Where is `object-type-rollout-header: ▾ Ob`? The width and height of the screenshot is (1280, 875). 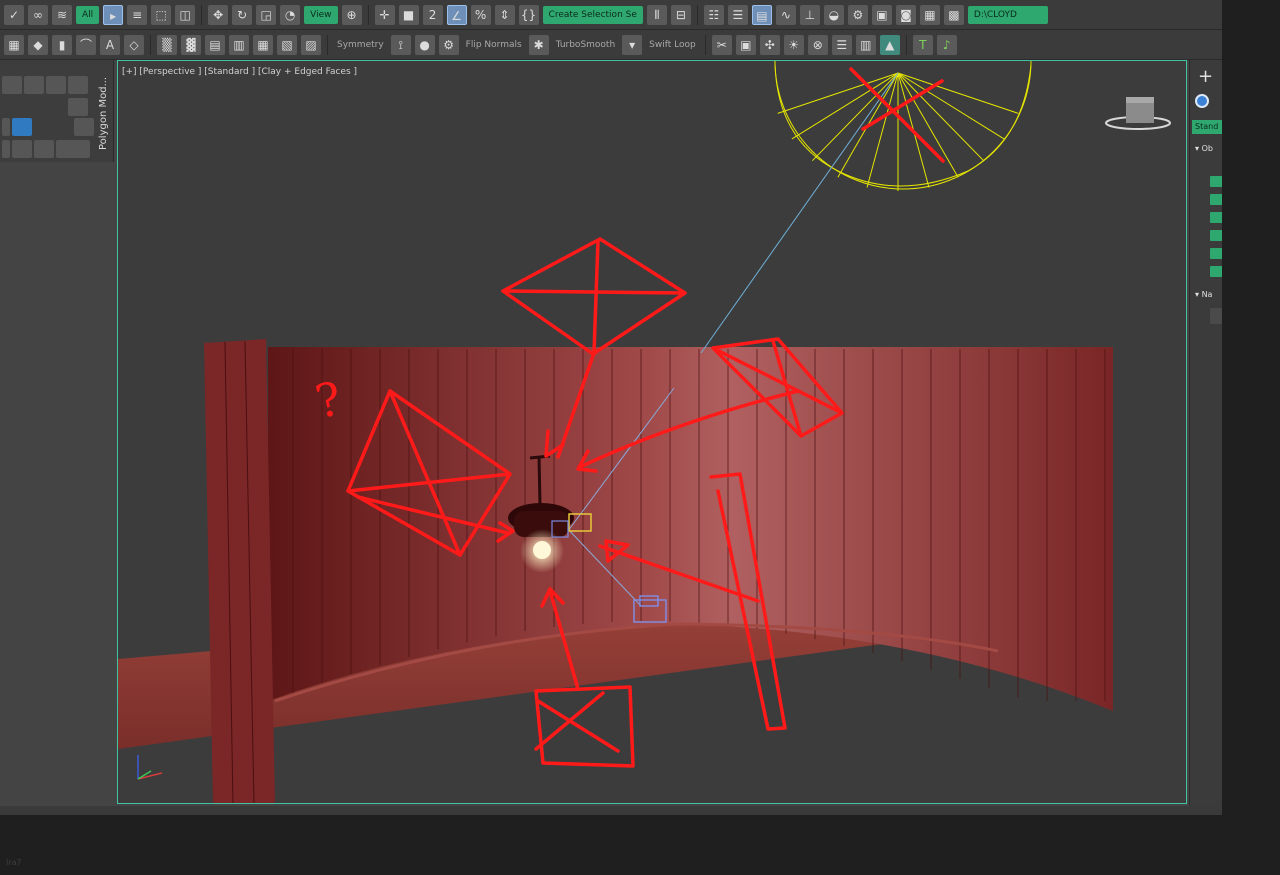 object-type-rollout-header: ▾ Ob is located at coordinates (1204, 148).